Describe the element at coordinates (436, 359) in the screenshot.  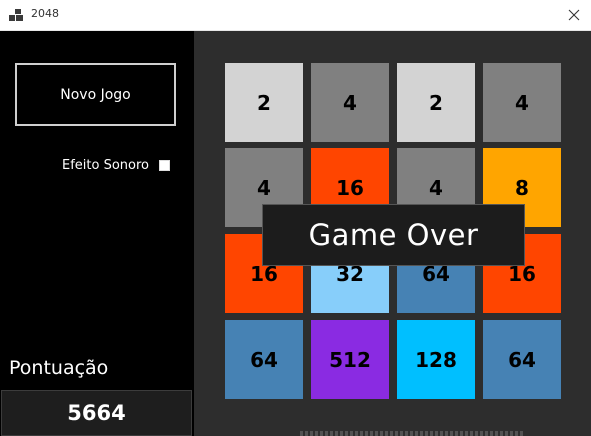
I see `tile: 128` at that location.